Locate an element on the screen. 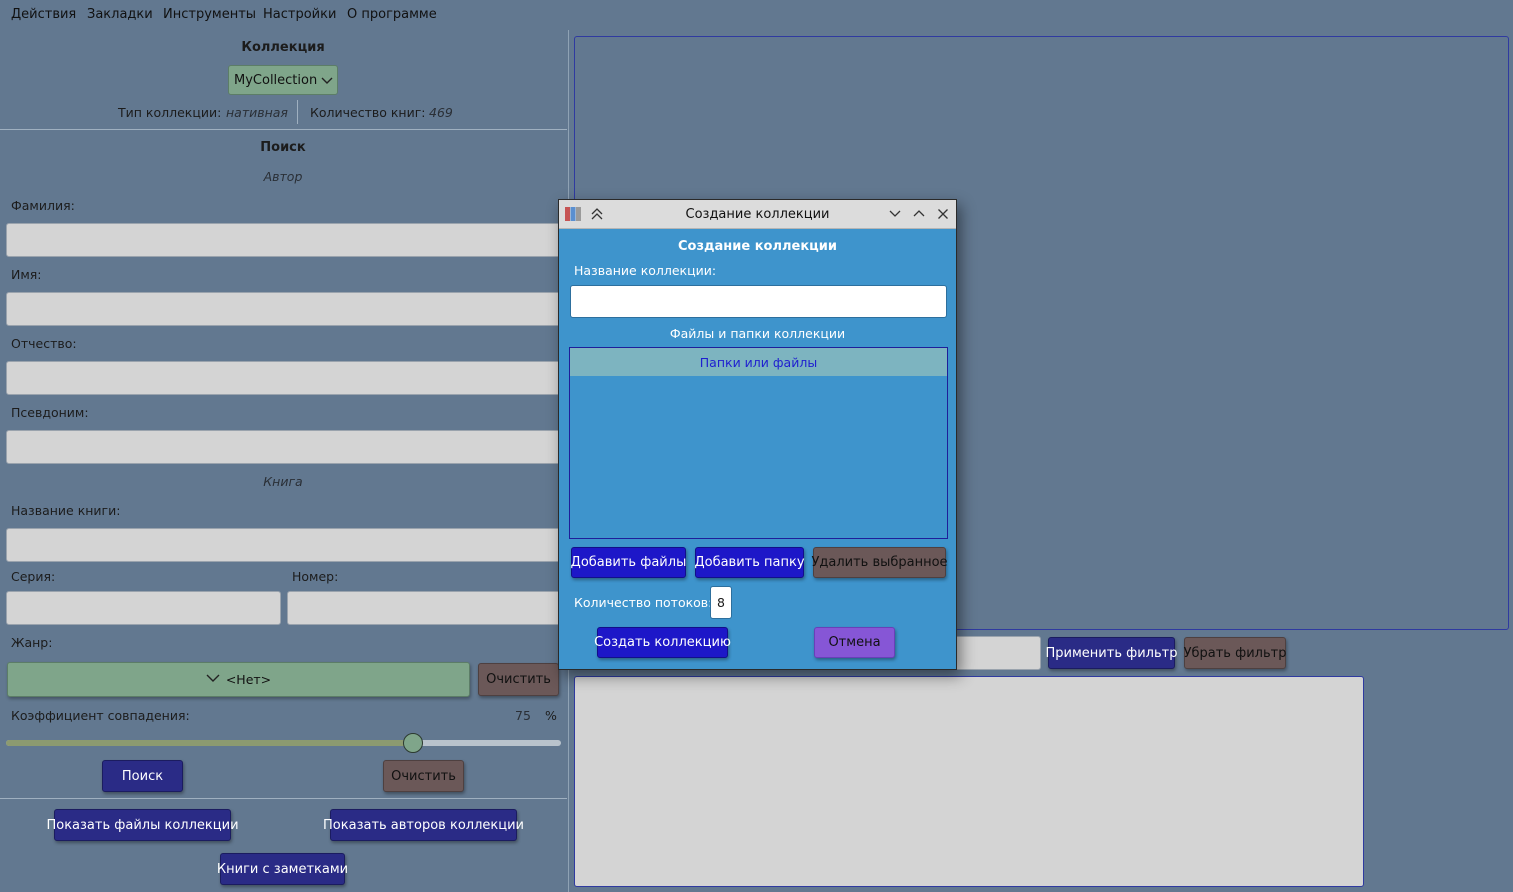 The height and width of the screenshot is (892, 1513). menu-tools: Инструменты is located at coordinates (209, 14).